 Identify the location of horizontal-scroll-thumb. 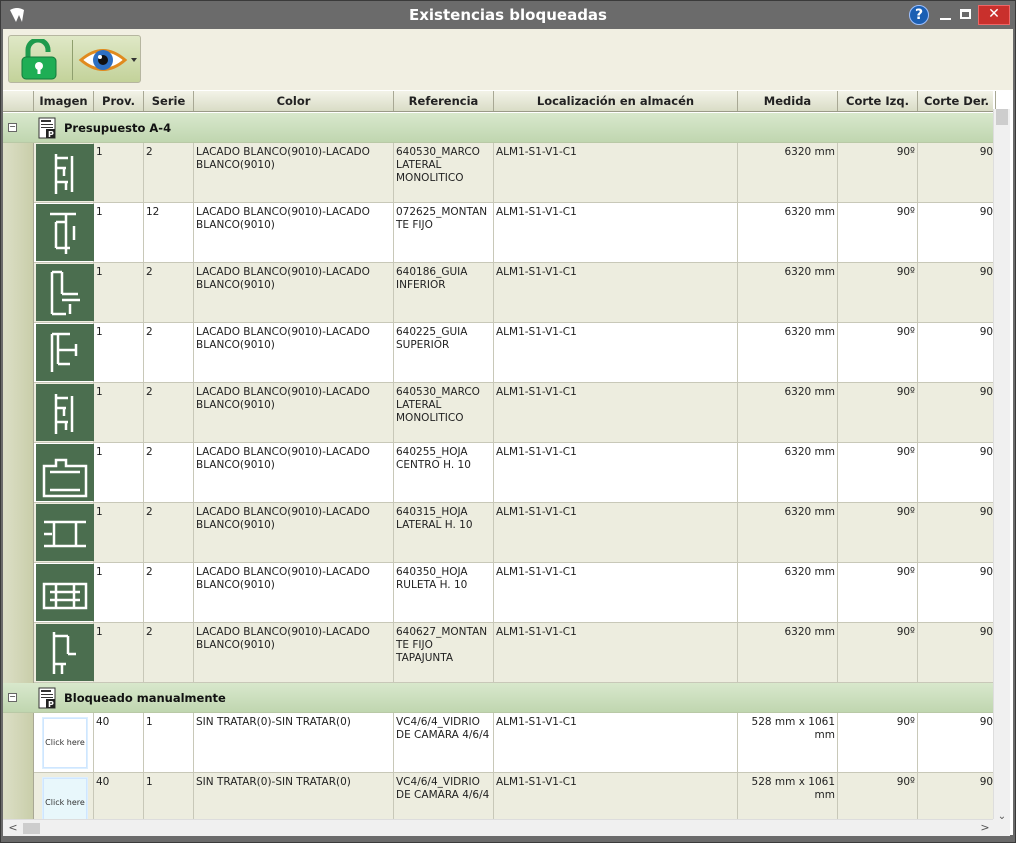
(31, 828).